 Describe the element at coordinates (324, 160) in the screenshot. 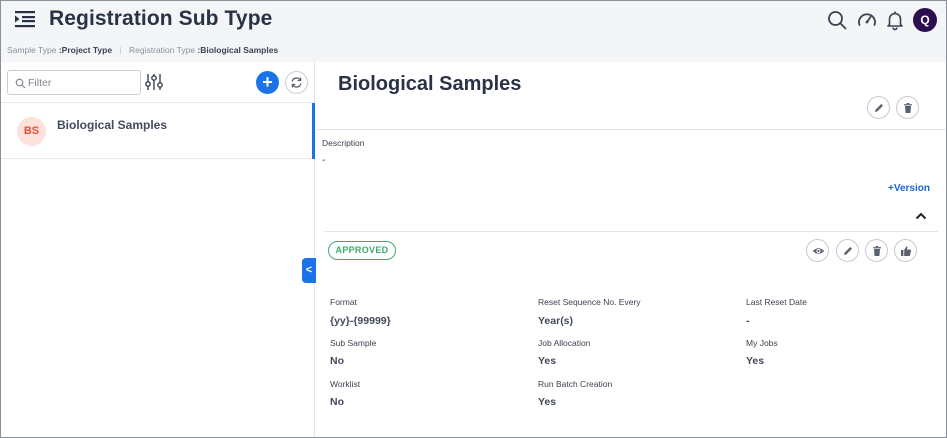

I see `description-value: -` at that location.